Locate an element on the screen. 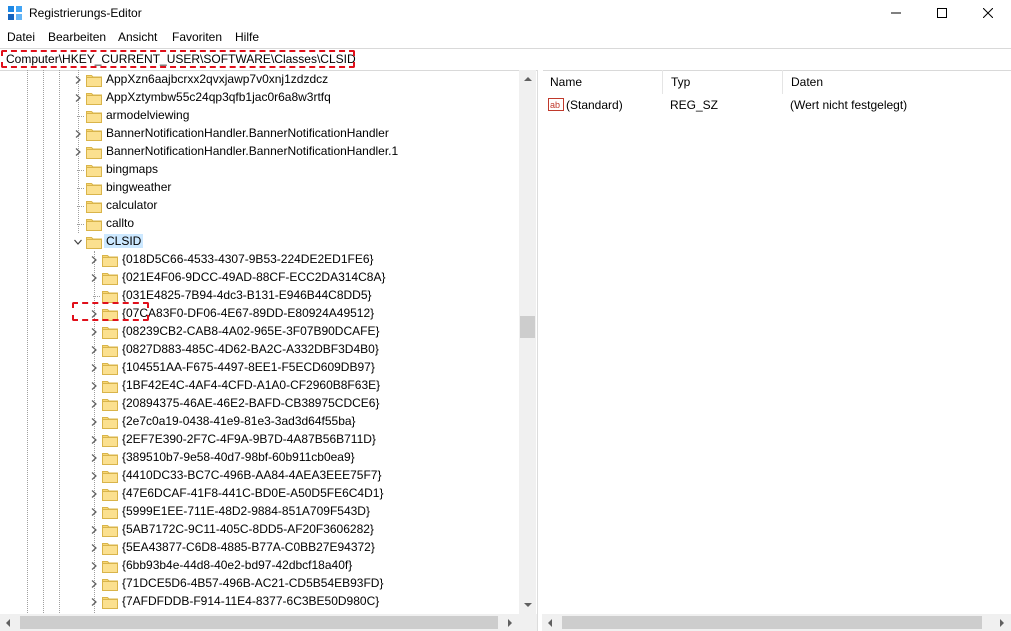 This screenshot has width=1011, height=631. tree-subkey: {104551AA-F675-4497-8EE1-F5ECD609DB97} is located at coordinates (259, 368).